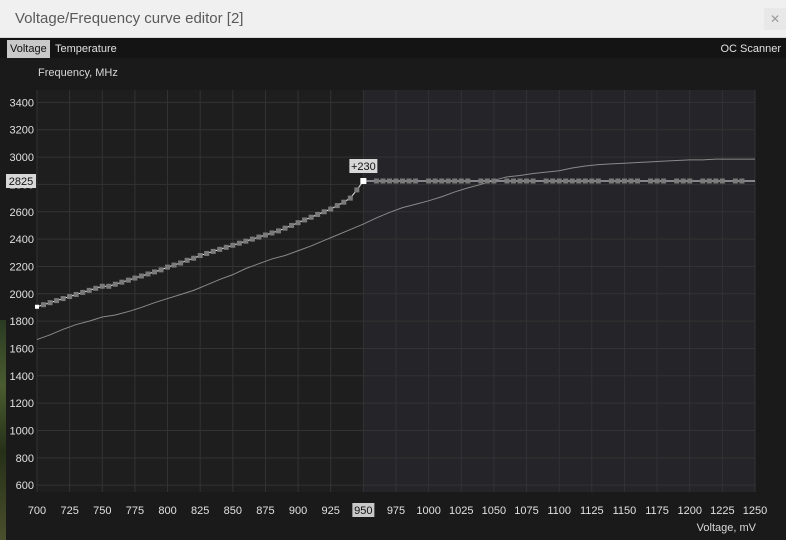 The width and height of the screenshot is (786, 540). I want to click on curve-start-point, so click(37, 306).